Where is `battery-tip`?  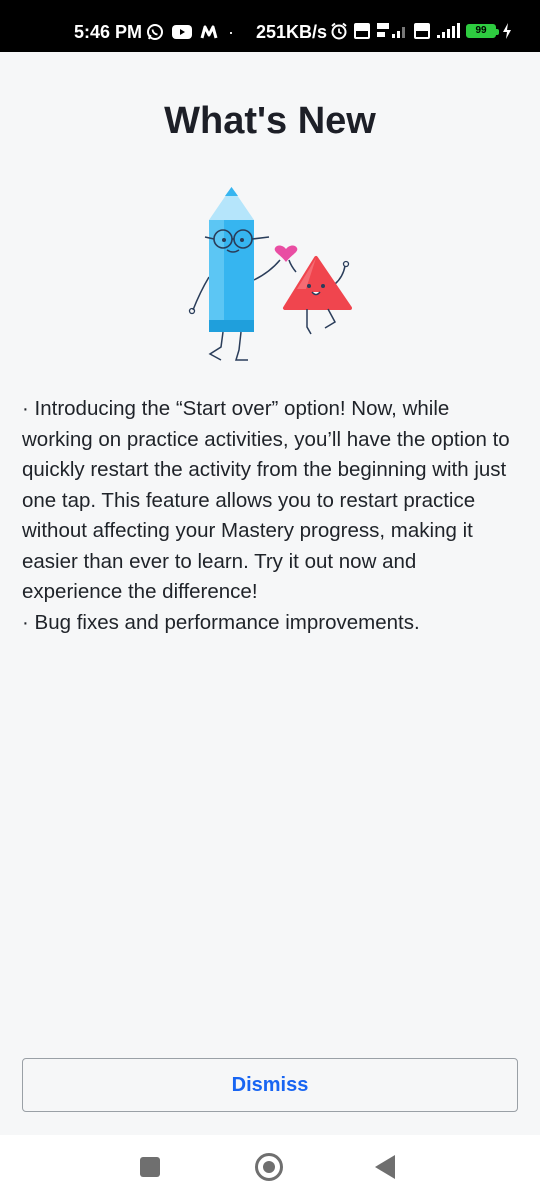 battery-tip is located at coordinates (497, 32).